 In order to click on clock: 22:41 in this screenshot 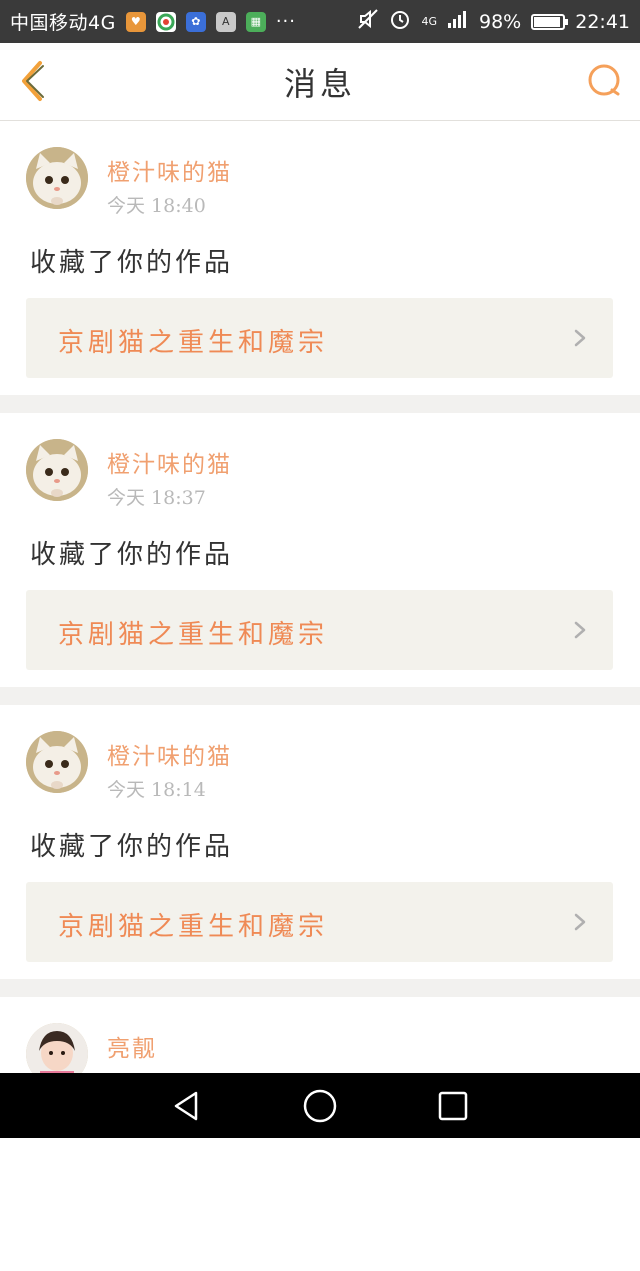, I will do `click(602, 21)`.